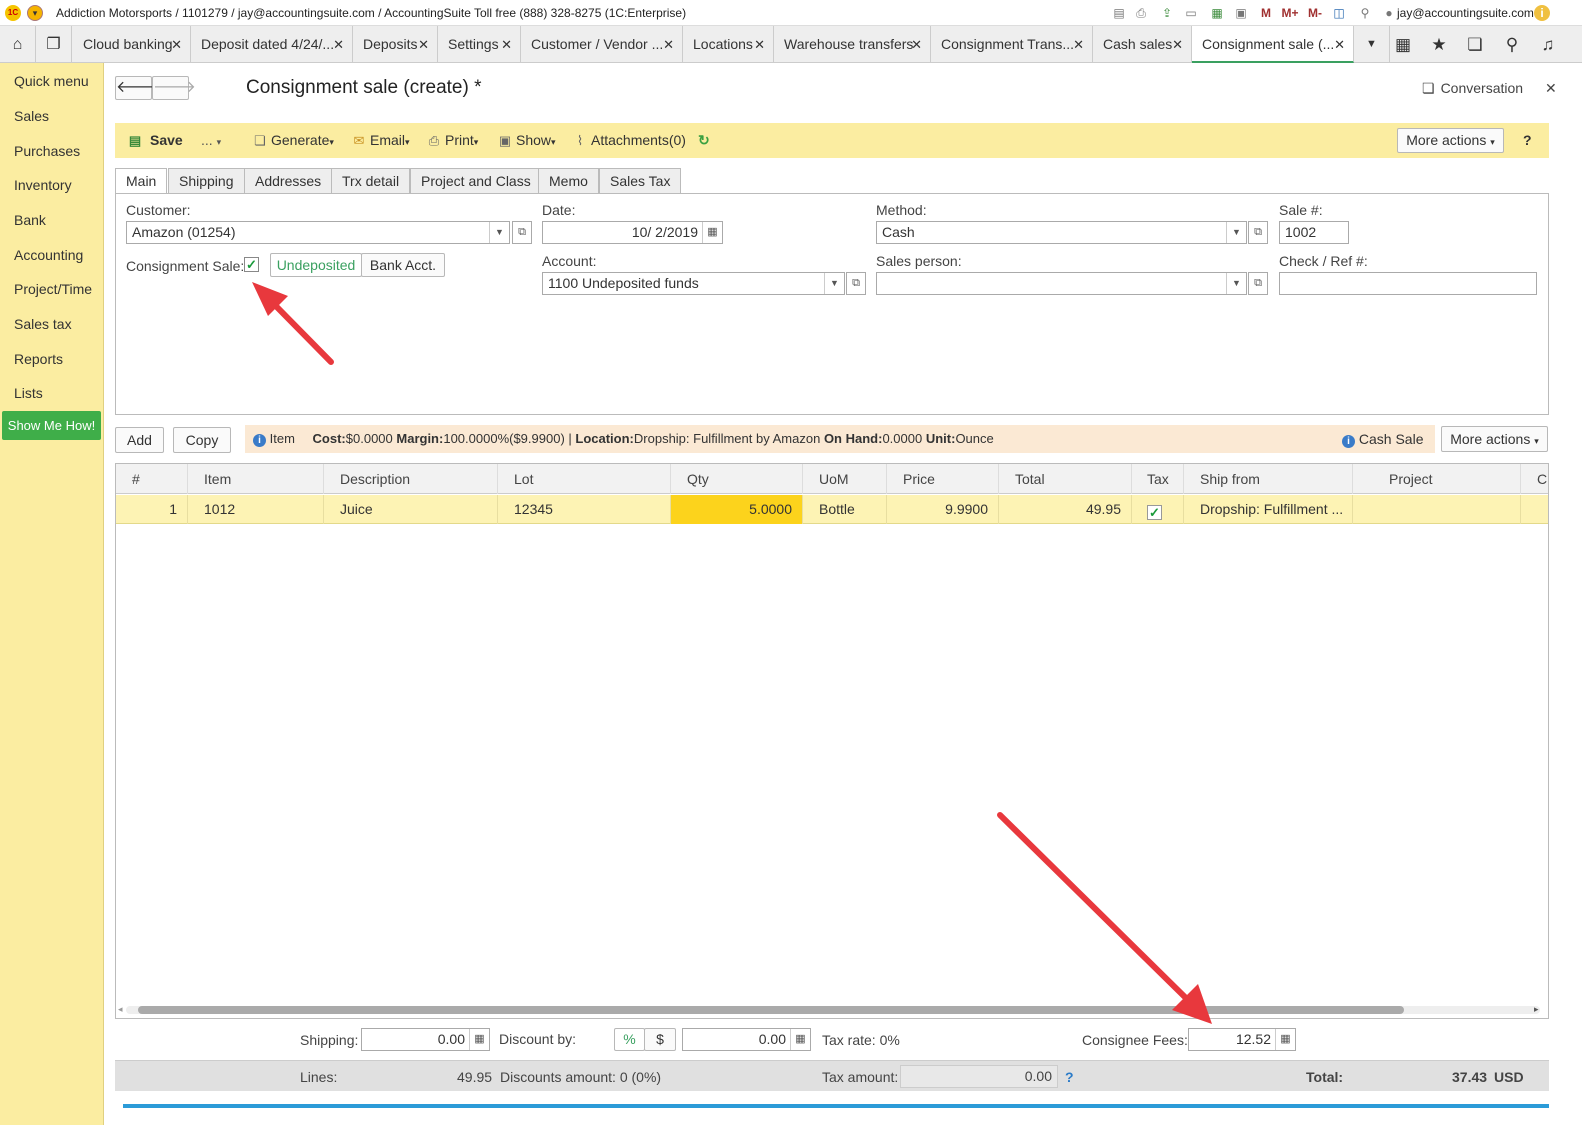 Image resolution: width=1582 pixels, height=1125 pixels. What do you see at coordinates (403, 265) in the screenshot?
I see `bank-acct-toggle: Bank Acct.` at bounding box center [403, 265].